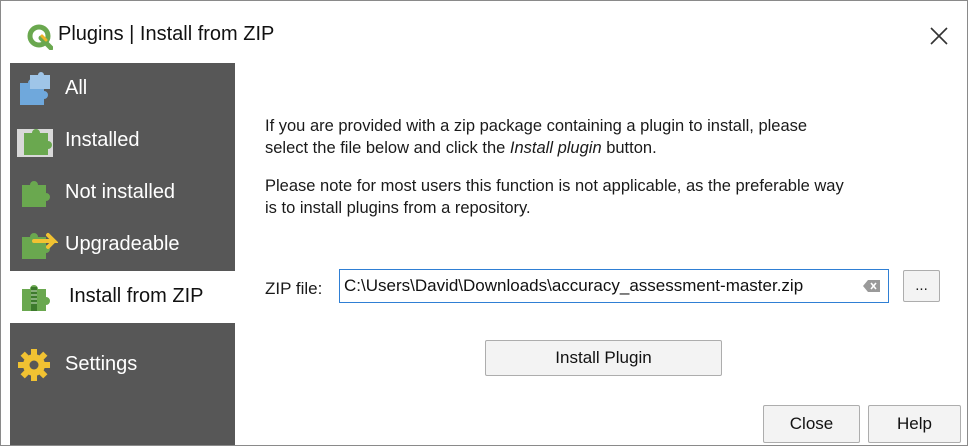 This screenshot has height=446, width=968. I want to click on sidebar-item-all: All, so click(122, 89).